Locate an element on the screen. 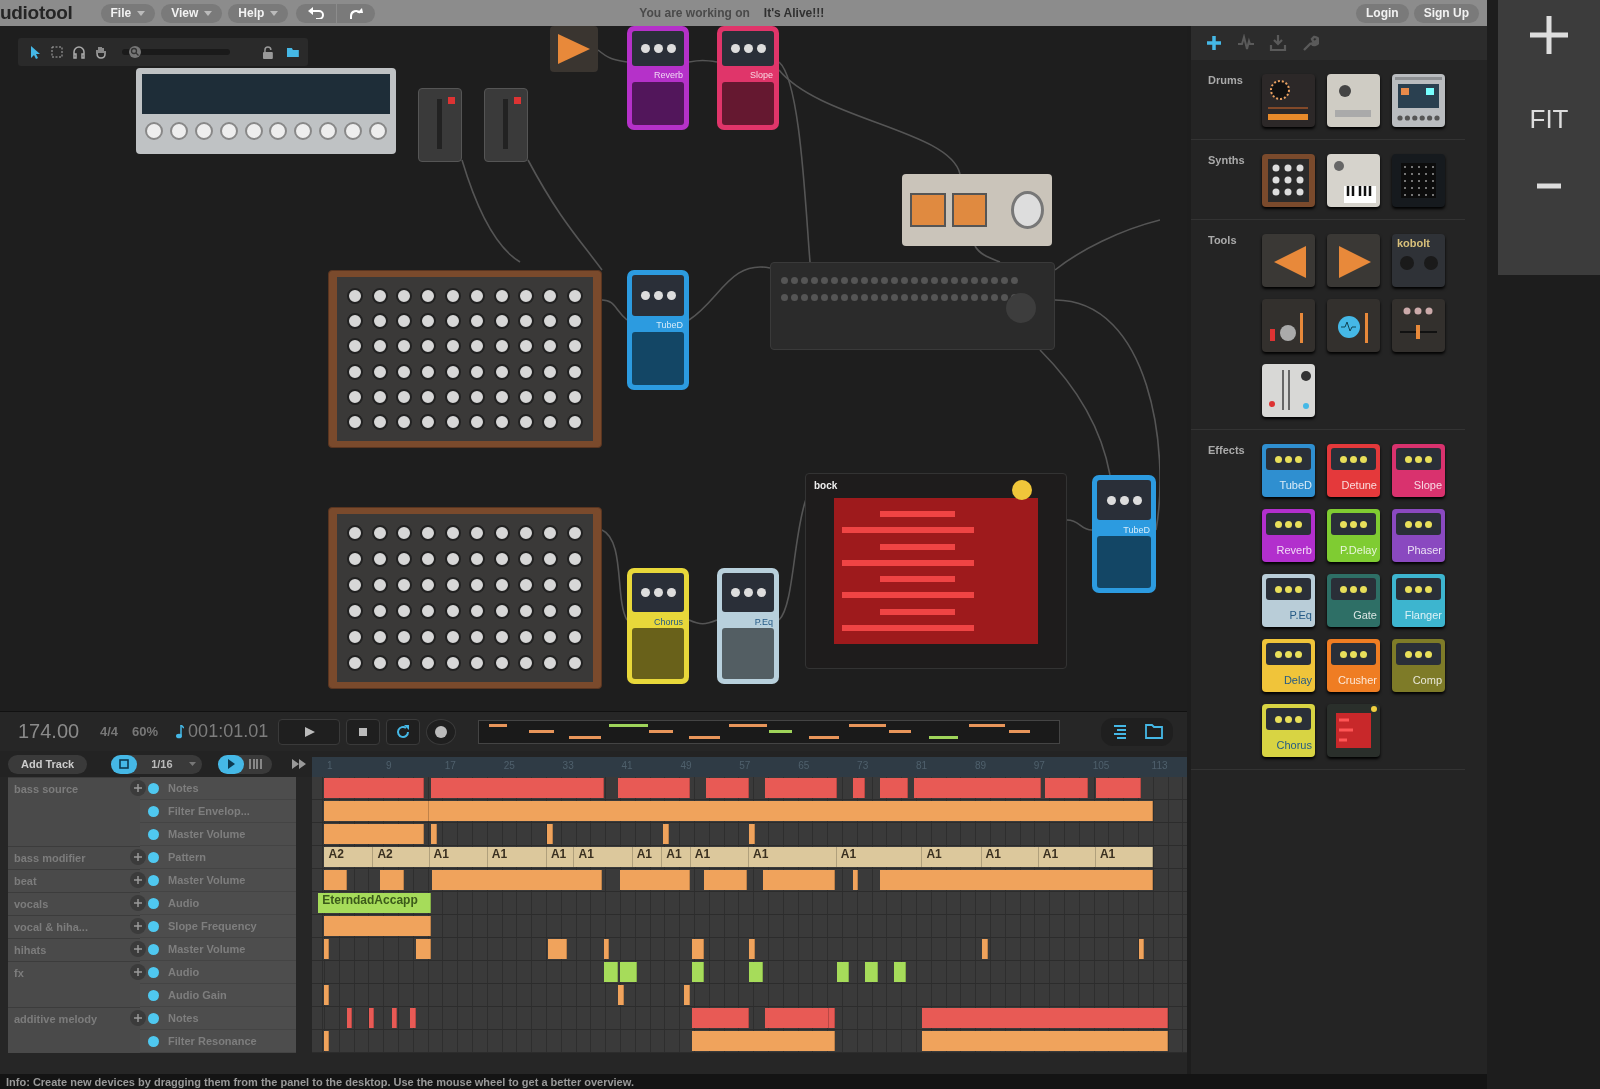 This screenshot has width=1600, height=1089. fast-forward-icon is located at coordinates (298, 764).